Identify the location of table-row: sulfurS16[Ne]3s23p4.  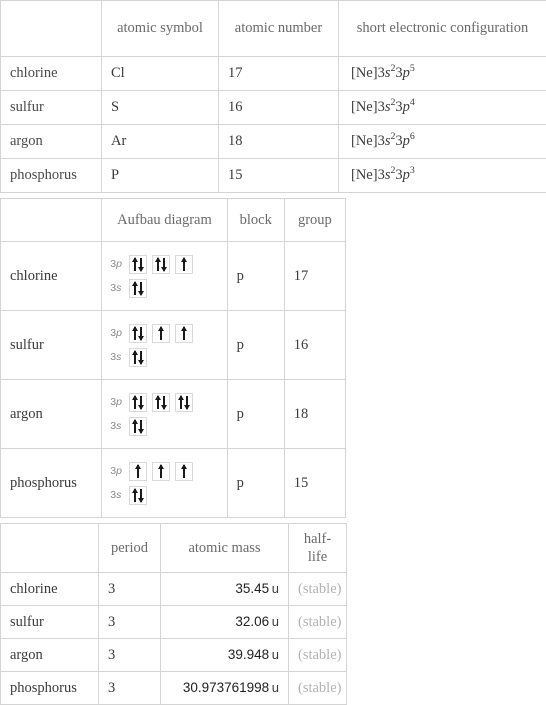
(273, 108).